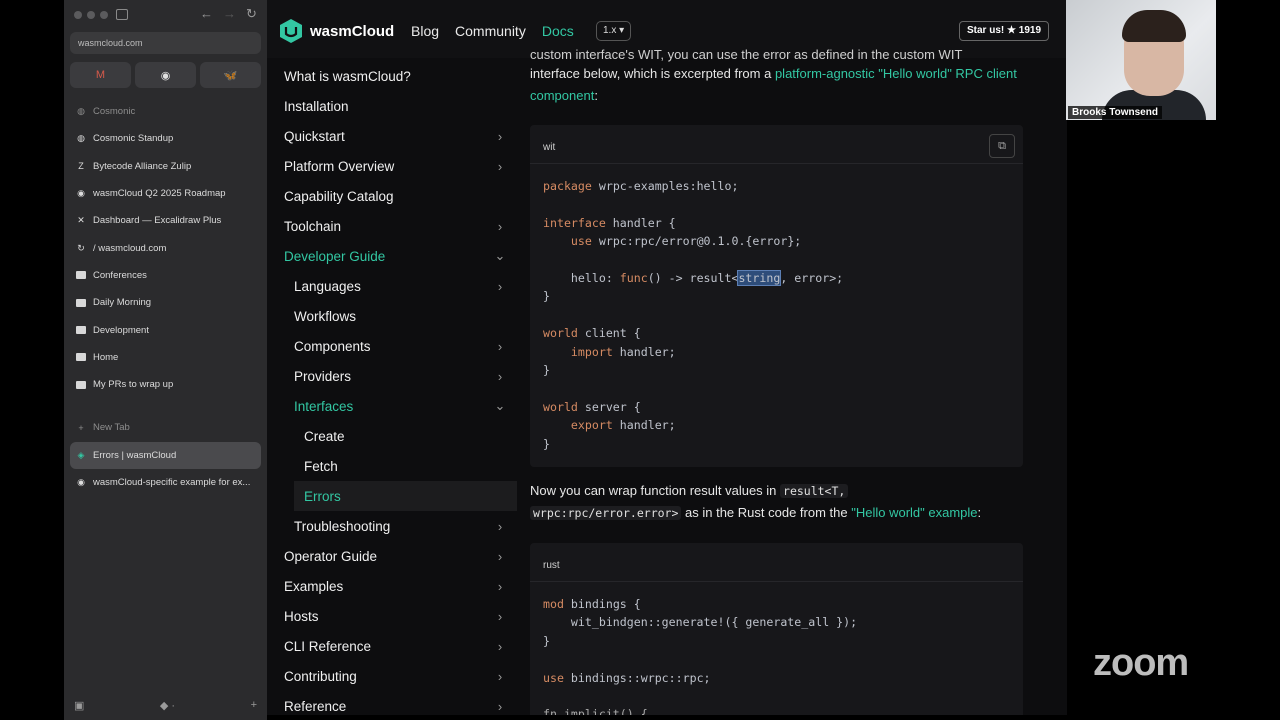 This screenshot has height=720, width=1280. I want to click on browser-tab: ◈ Errors | wasmCloud, so click(165, 455).